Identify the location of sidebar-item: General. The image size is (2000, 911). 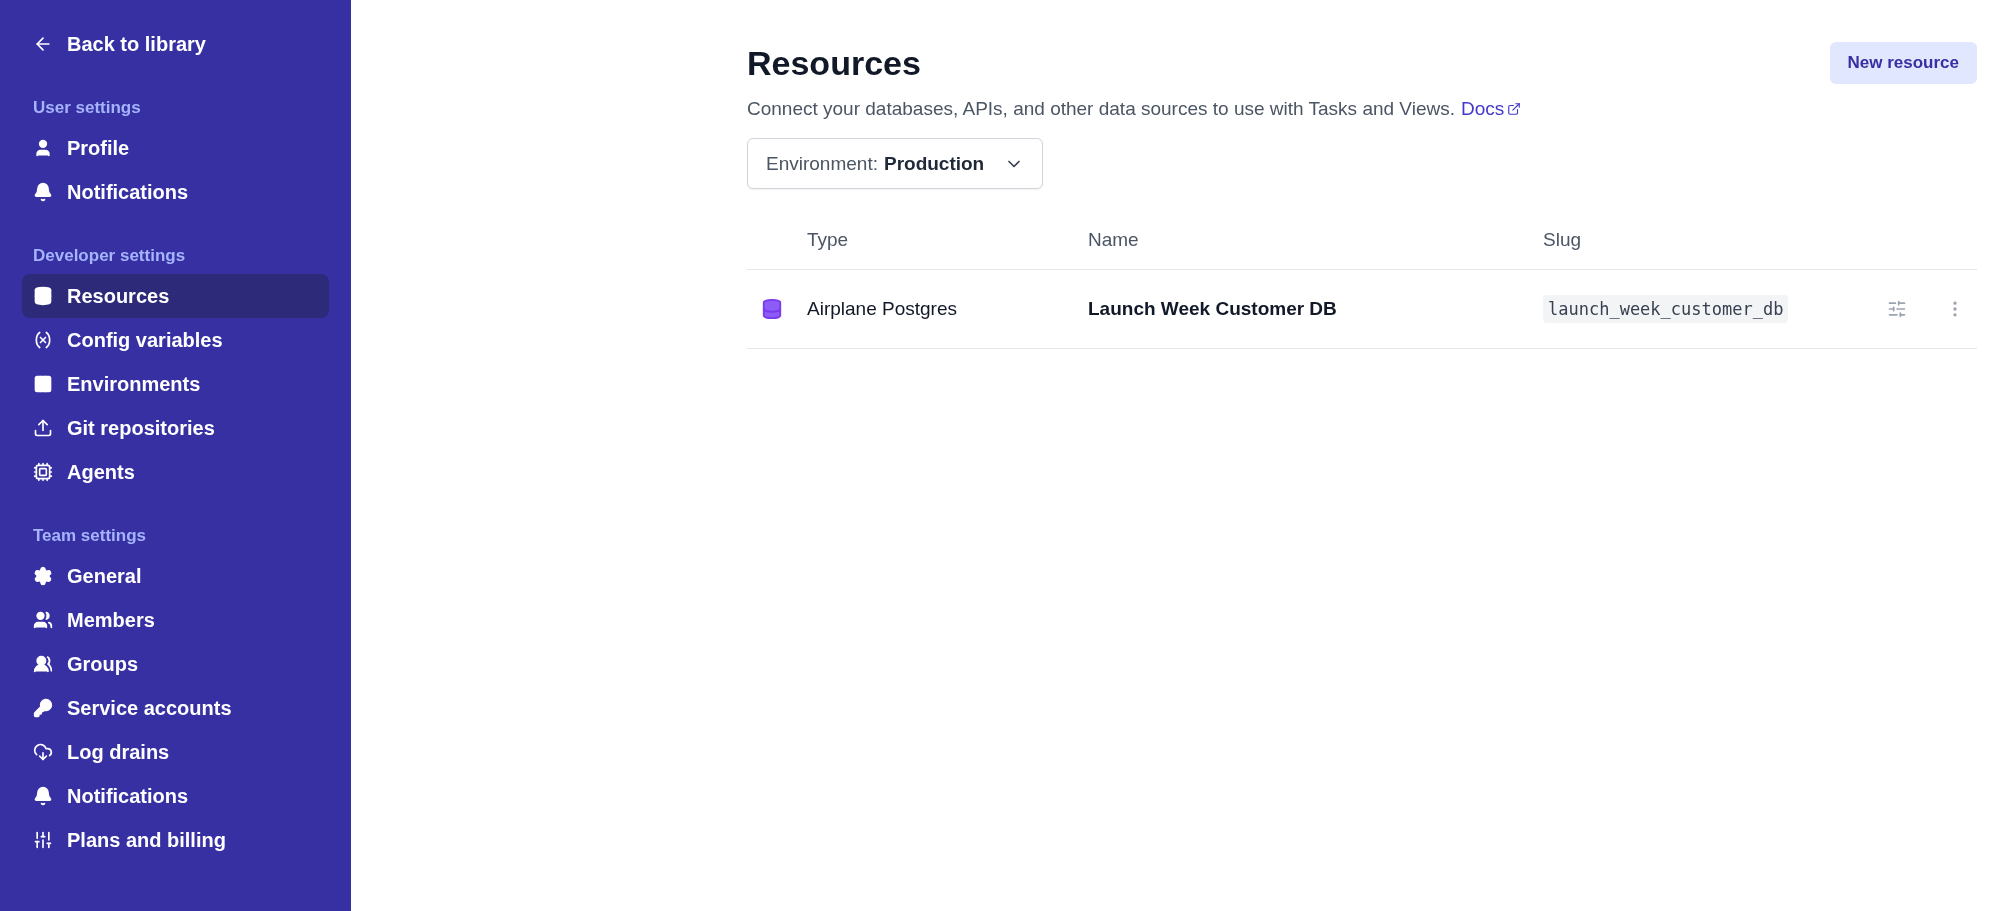
(175, 576).